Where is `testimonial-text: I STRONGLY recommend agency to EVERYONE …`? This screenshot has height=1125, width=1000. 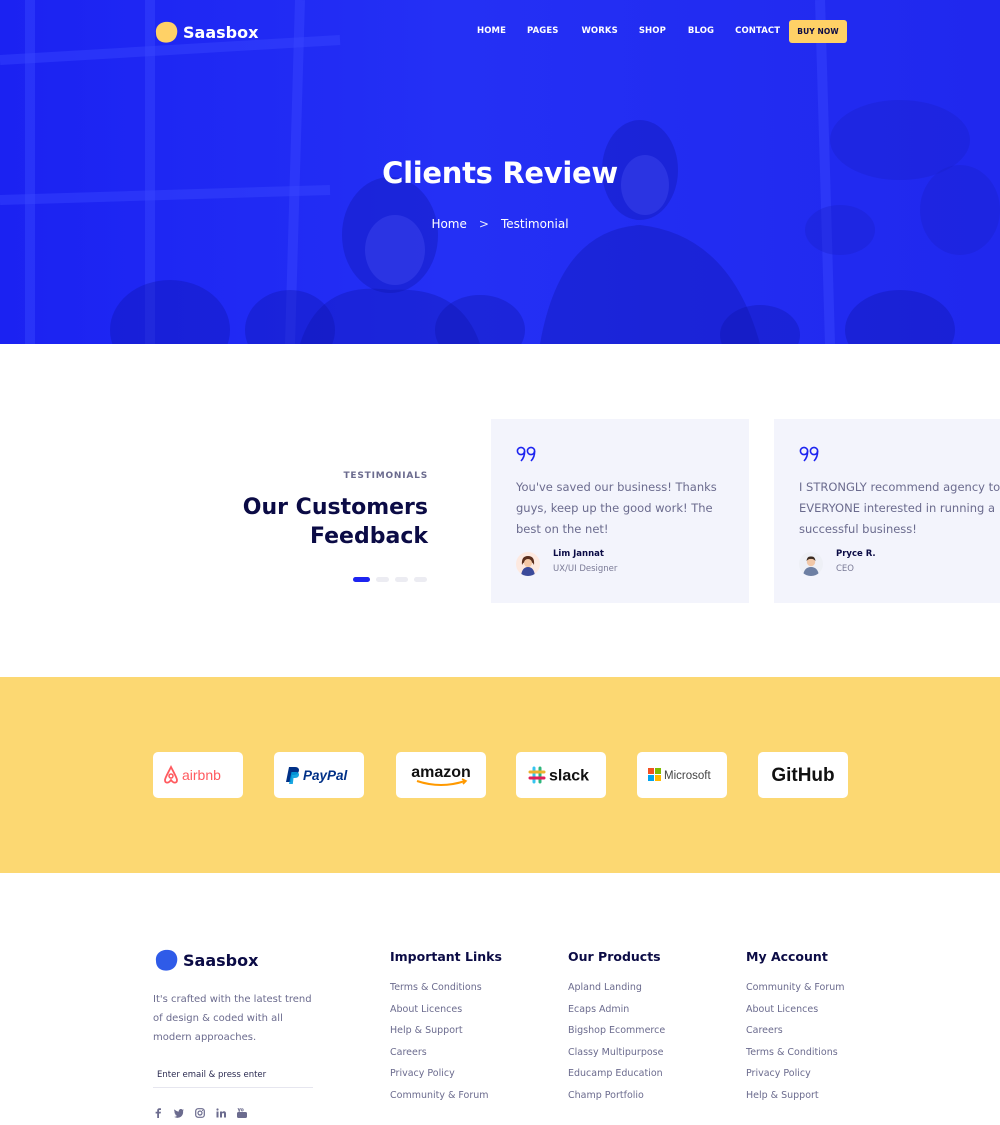 testimonial-text: I STRONGLY recommend agency to EVERYONE … is located at coordinates (899, 508).